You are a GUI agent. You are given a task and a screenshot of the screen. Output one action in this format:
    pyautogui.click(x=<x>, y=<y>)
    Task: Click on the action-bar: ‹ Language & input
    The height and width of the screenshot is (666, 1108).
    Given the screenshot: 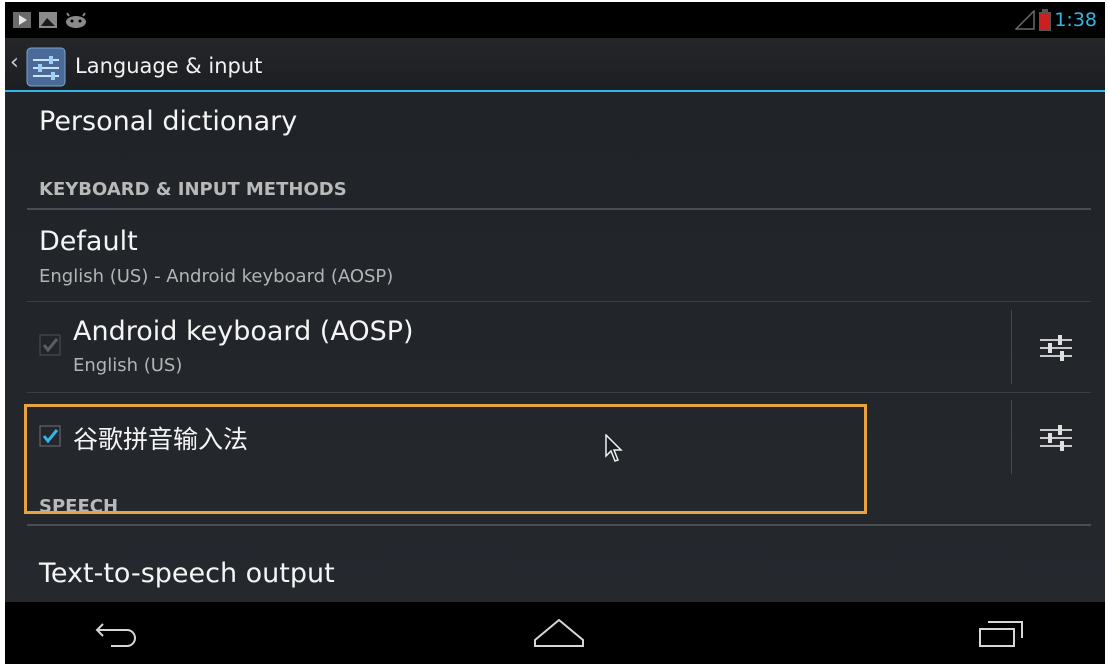 What is the action you would take?
    pyautogui.click(x=555, y=65)
    